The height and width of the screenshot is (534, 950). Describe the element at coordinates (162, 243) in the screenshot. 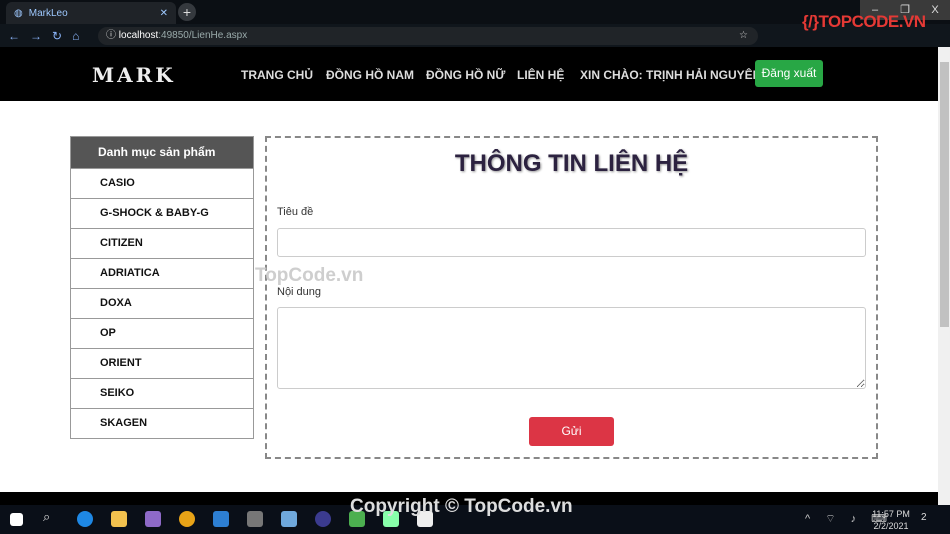

I see `sidebar-item-citizen: CITIZEN` at that location.